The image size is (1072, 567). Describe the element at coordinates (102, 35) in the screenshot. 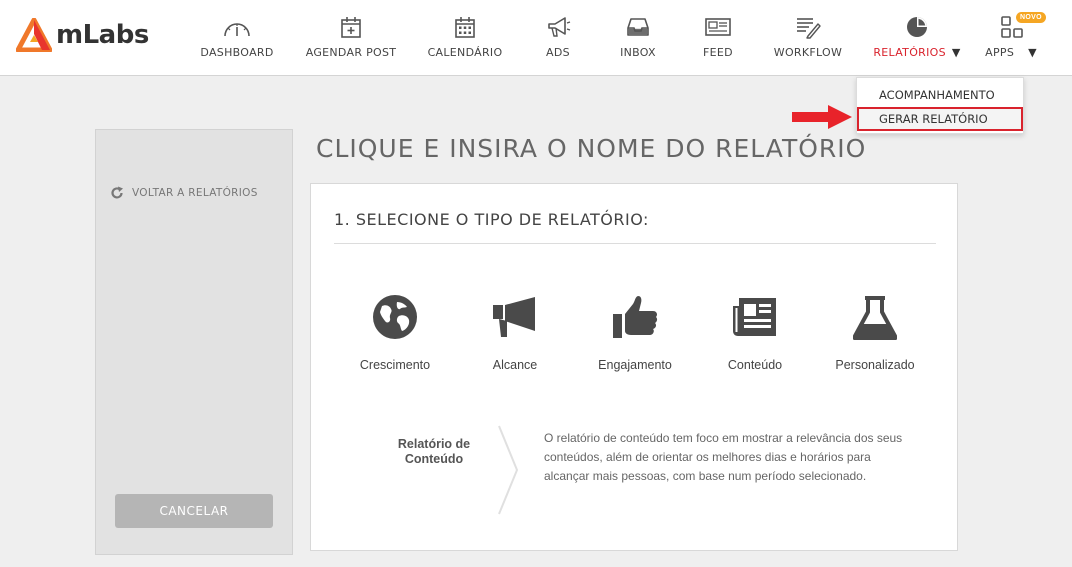

I see `brand-name: mLabs` at that location.